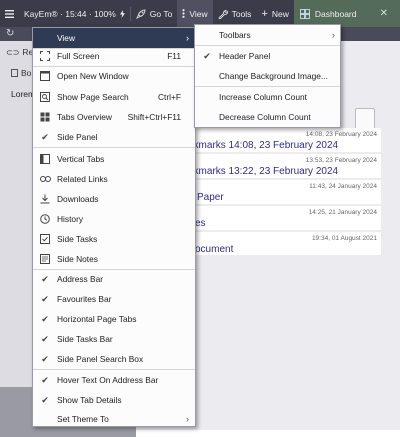 This screenshot has width=400, height=437. I want to click on menu-item-label: Show Tab Details, so click(89, 400).